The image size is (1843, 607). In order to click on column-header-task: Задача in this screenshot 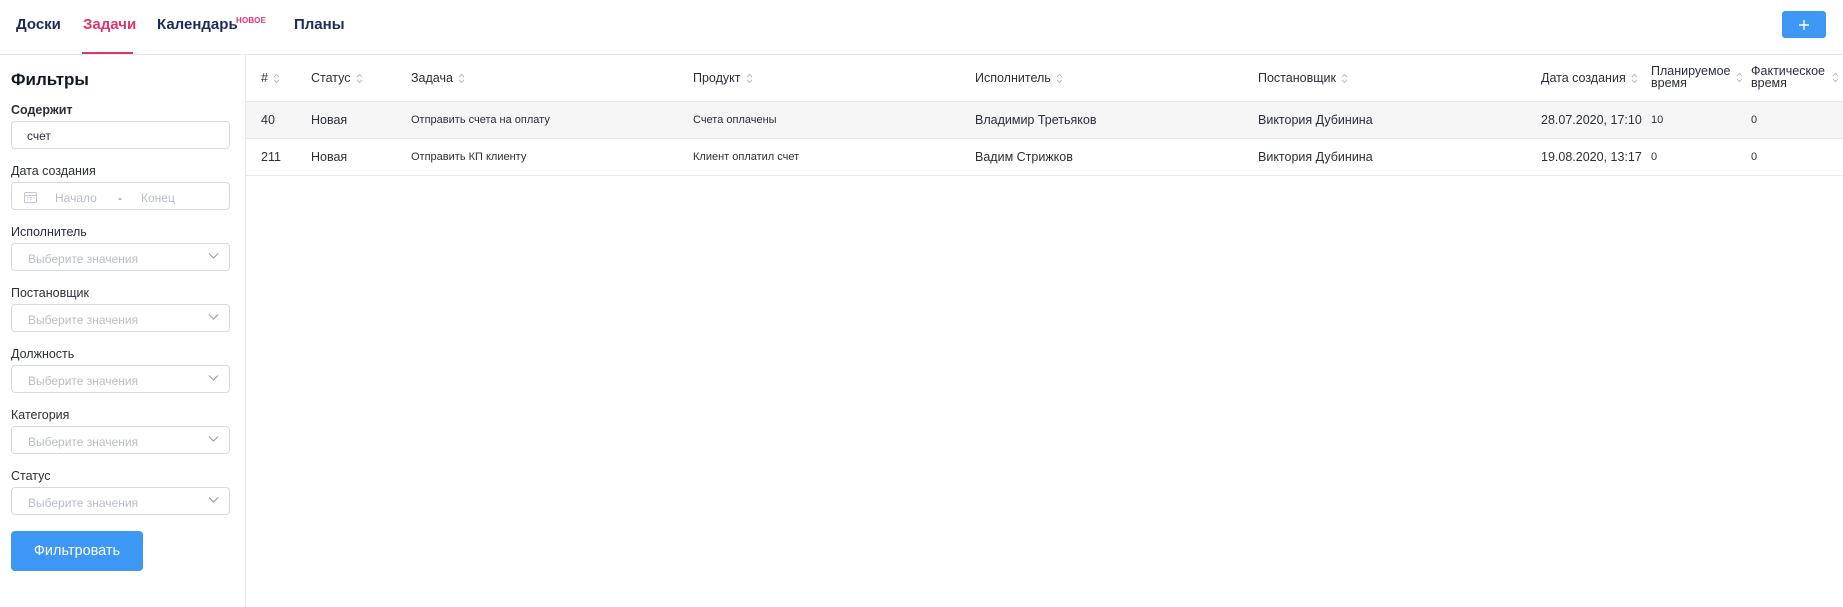, I will do `click(438, 78)`.